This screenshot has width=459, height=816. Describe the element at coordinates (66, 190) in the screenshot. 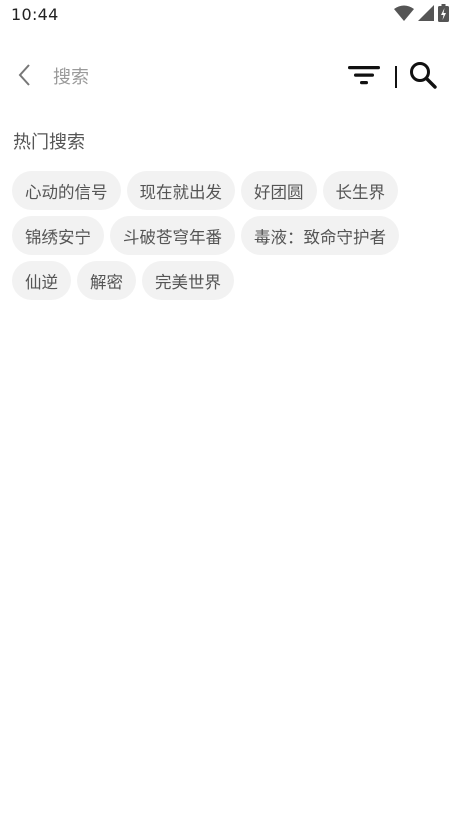

I see `hot-search-tag: 心动的信号` at that location.